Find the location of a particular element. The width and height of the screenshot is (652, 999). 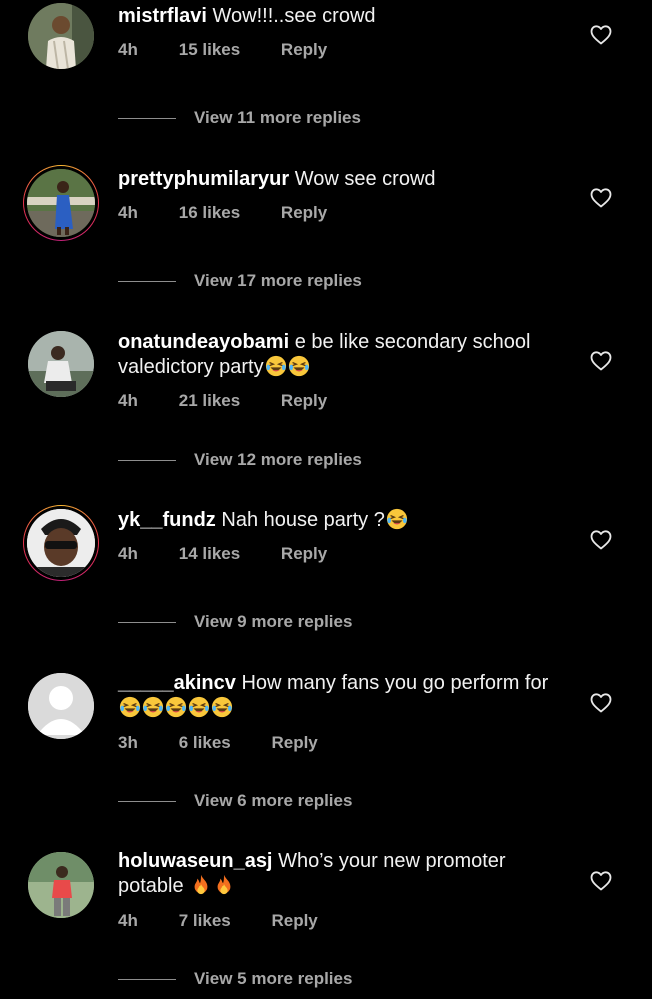

default-user-avatar-icon is located at coordinates (61, 706).